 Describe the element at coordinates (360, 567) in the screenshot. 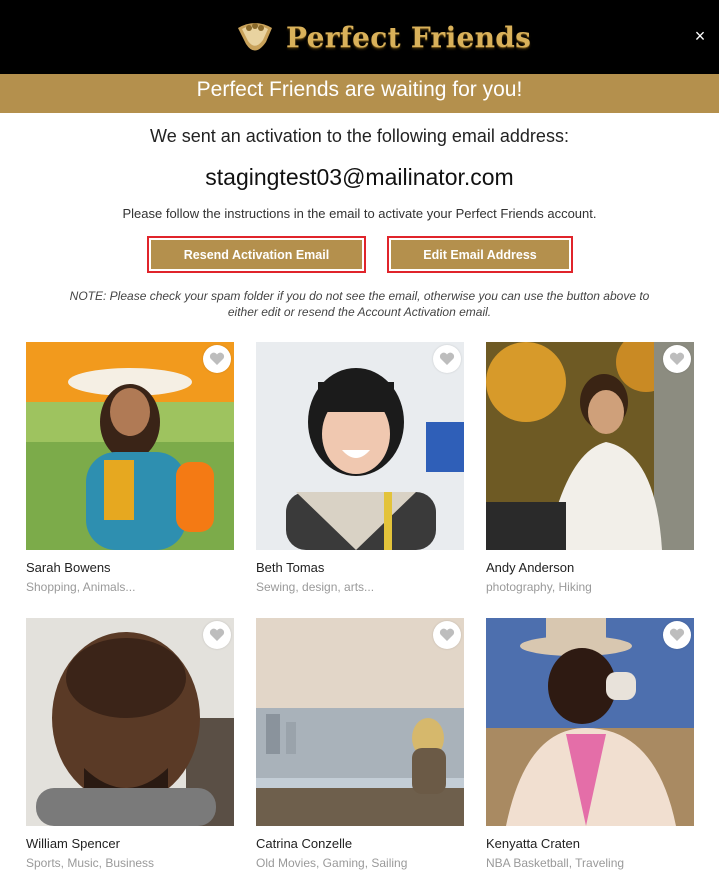

I see `profile-name: Beth Tomas` at that location.